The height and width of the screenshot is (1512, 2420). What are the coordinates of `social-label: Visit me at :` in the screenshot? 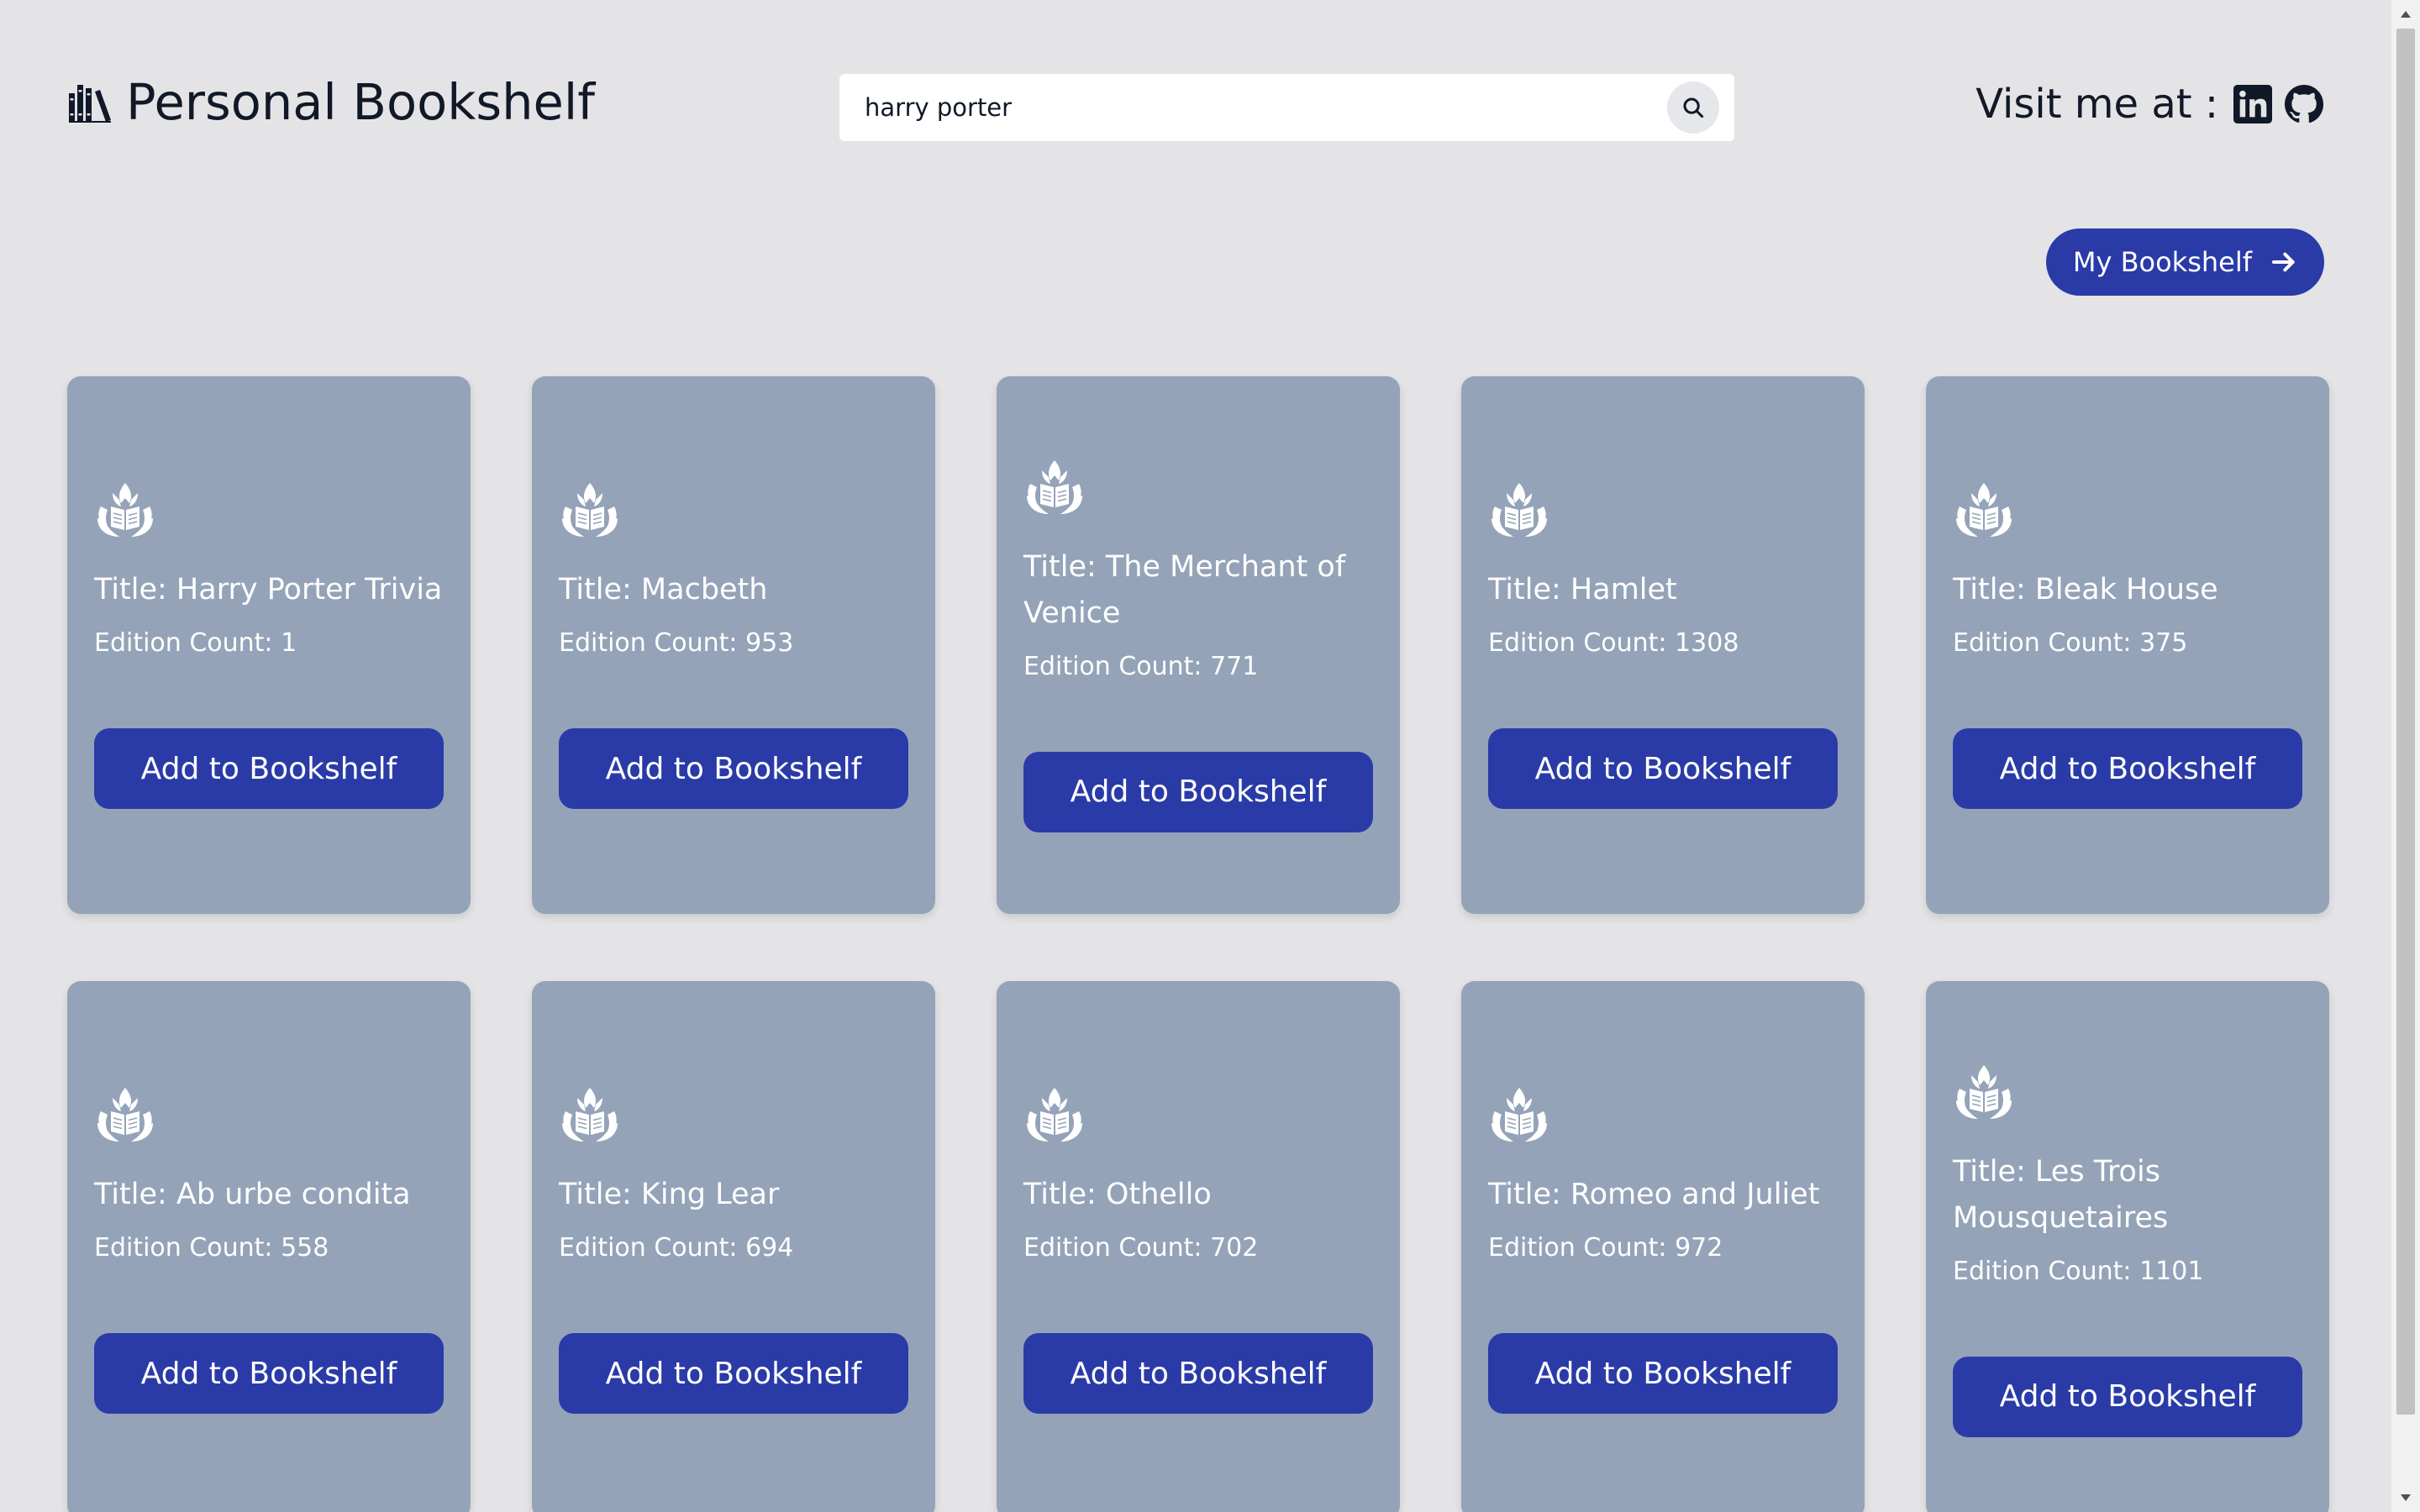 It's located at (2096, 104).